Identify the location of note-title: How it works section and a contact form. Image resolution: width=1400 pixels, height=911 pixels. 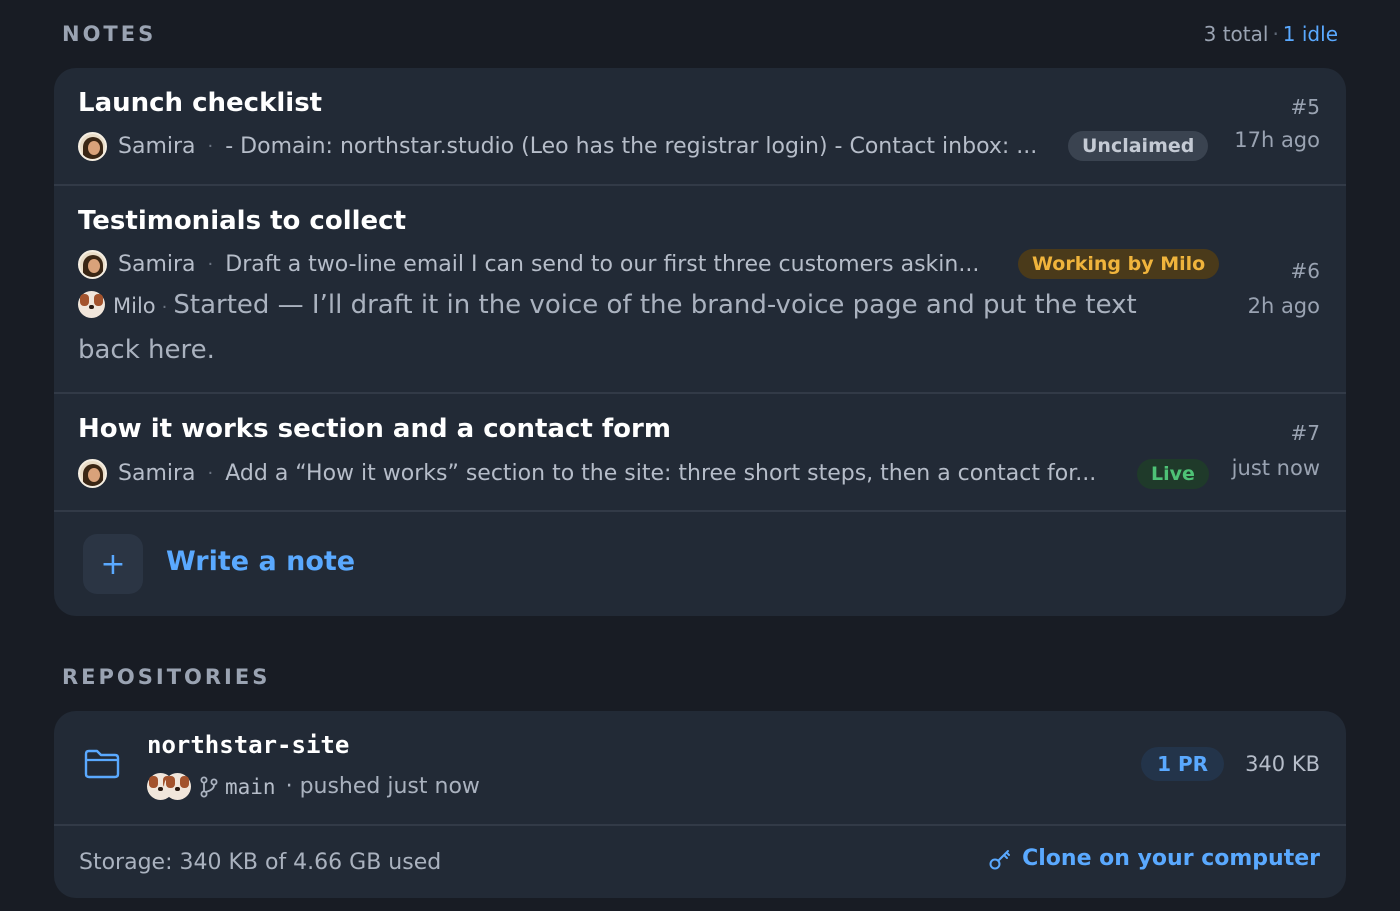
(374, 429).